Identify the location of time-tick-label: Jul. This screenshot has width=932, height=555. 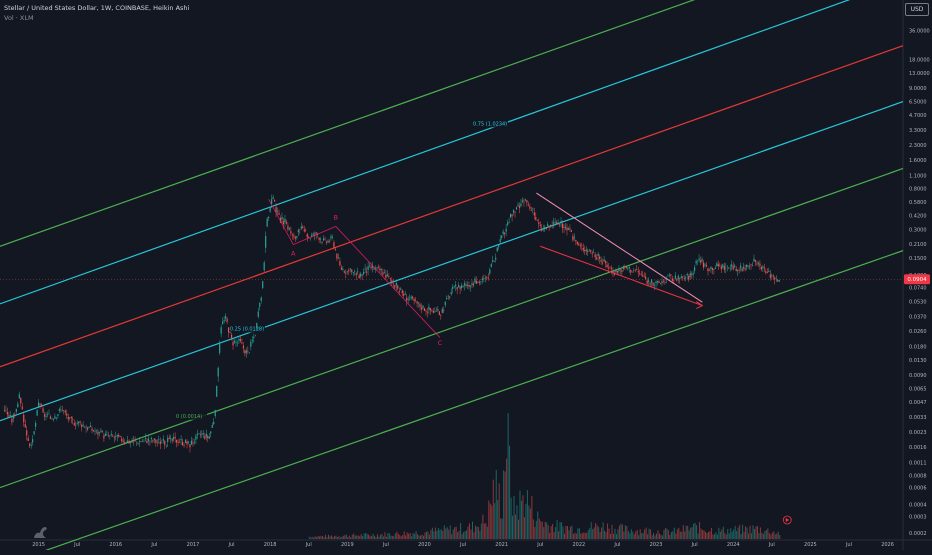
(231, 545).